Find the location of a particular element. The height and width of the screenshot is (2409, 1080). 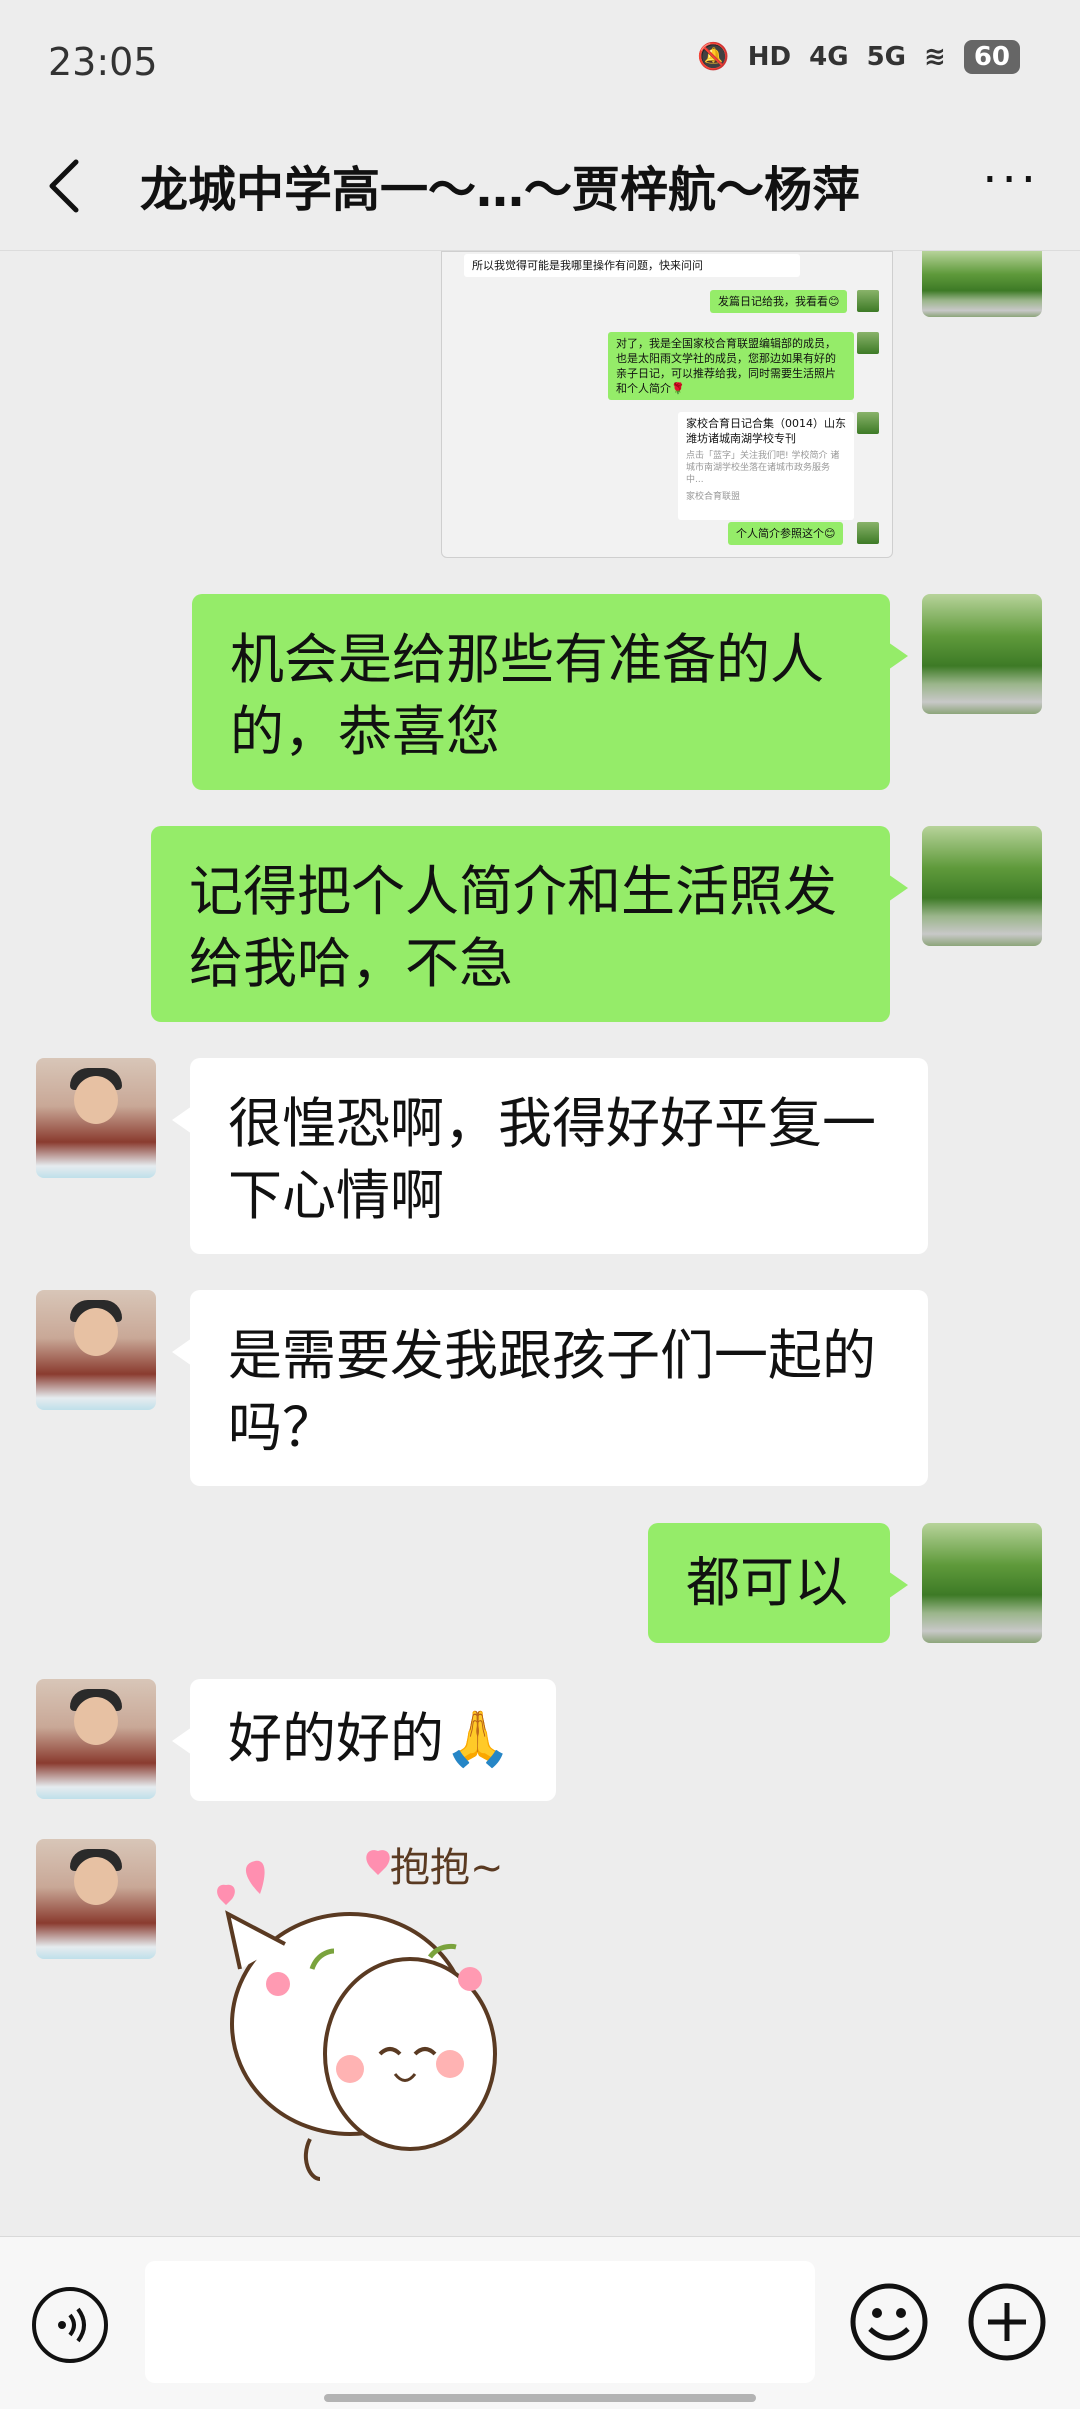

message-bubble-sent: 记得把个人简介和生活照发给我哈，不急 is located at coordinates (529, 924).